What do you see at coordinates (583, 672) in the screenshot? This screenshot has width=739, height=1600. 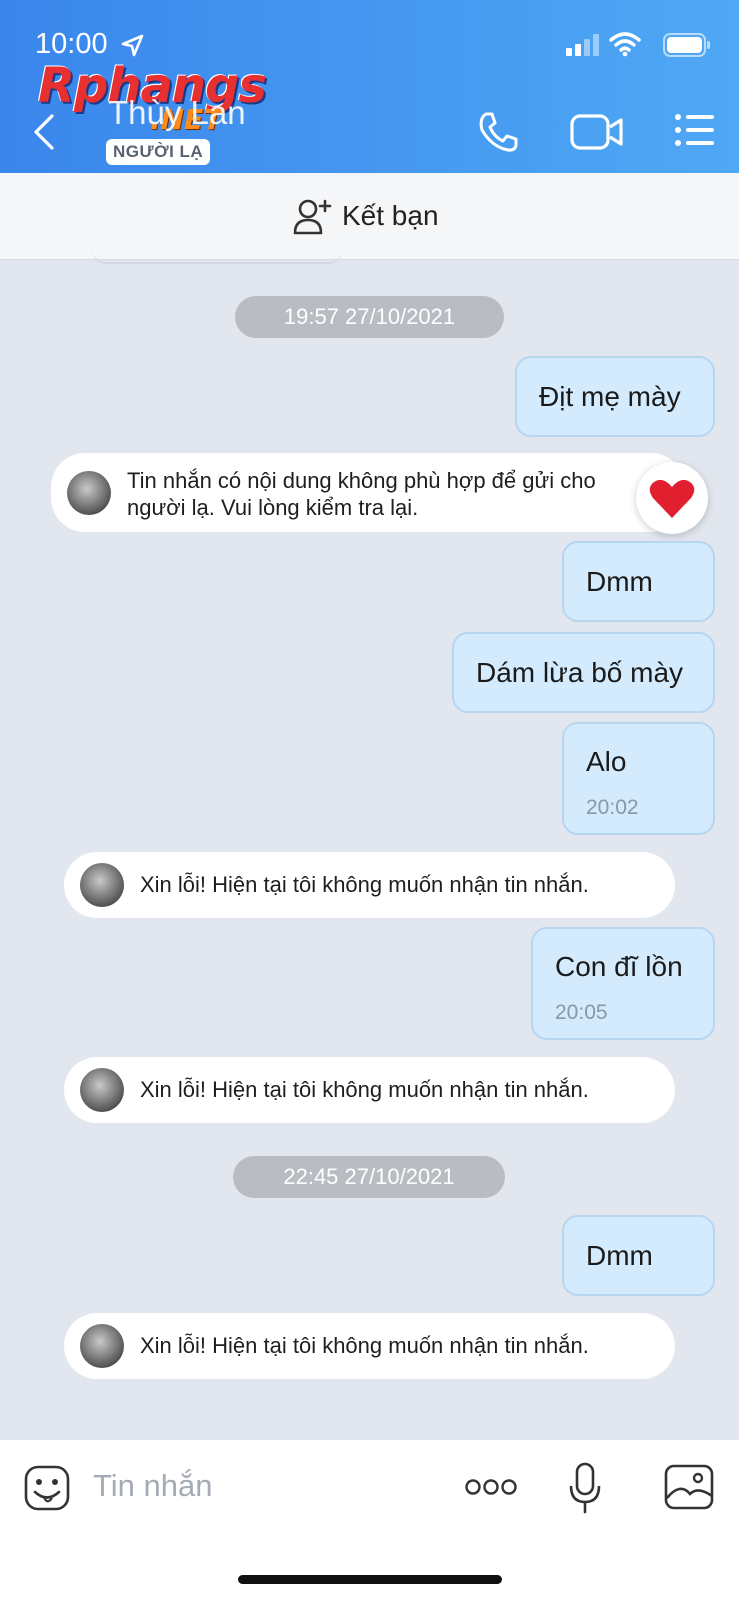 I see `outgoing-message: Dám lừa bố mày` at bounding box center [583, 672].